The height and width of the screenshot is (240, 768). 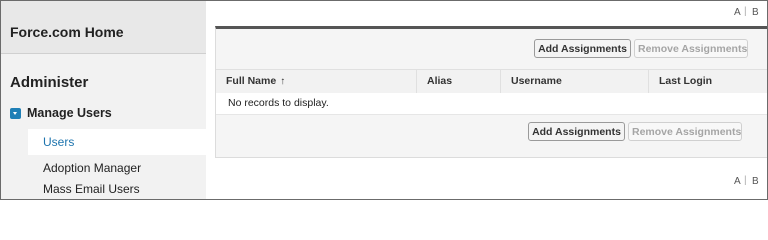 I want to click on remove-assignments-button-bottom: Remove Assignments, so click(x=685, y=131).